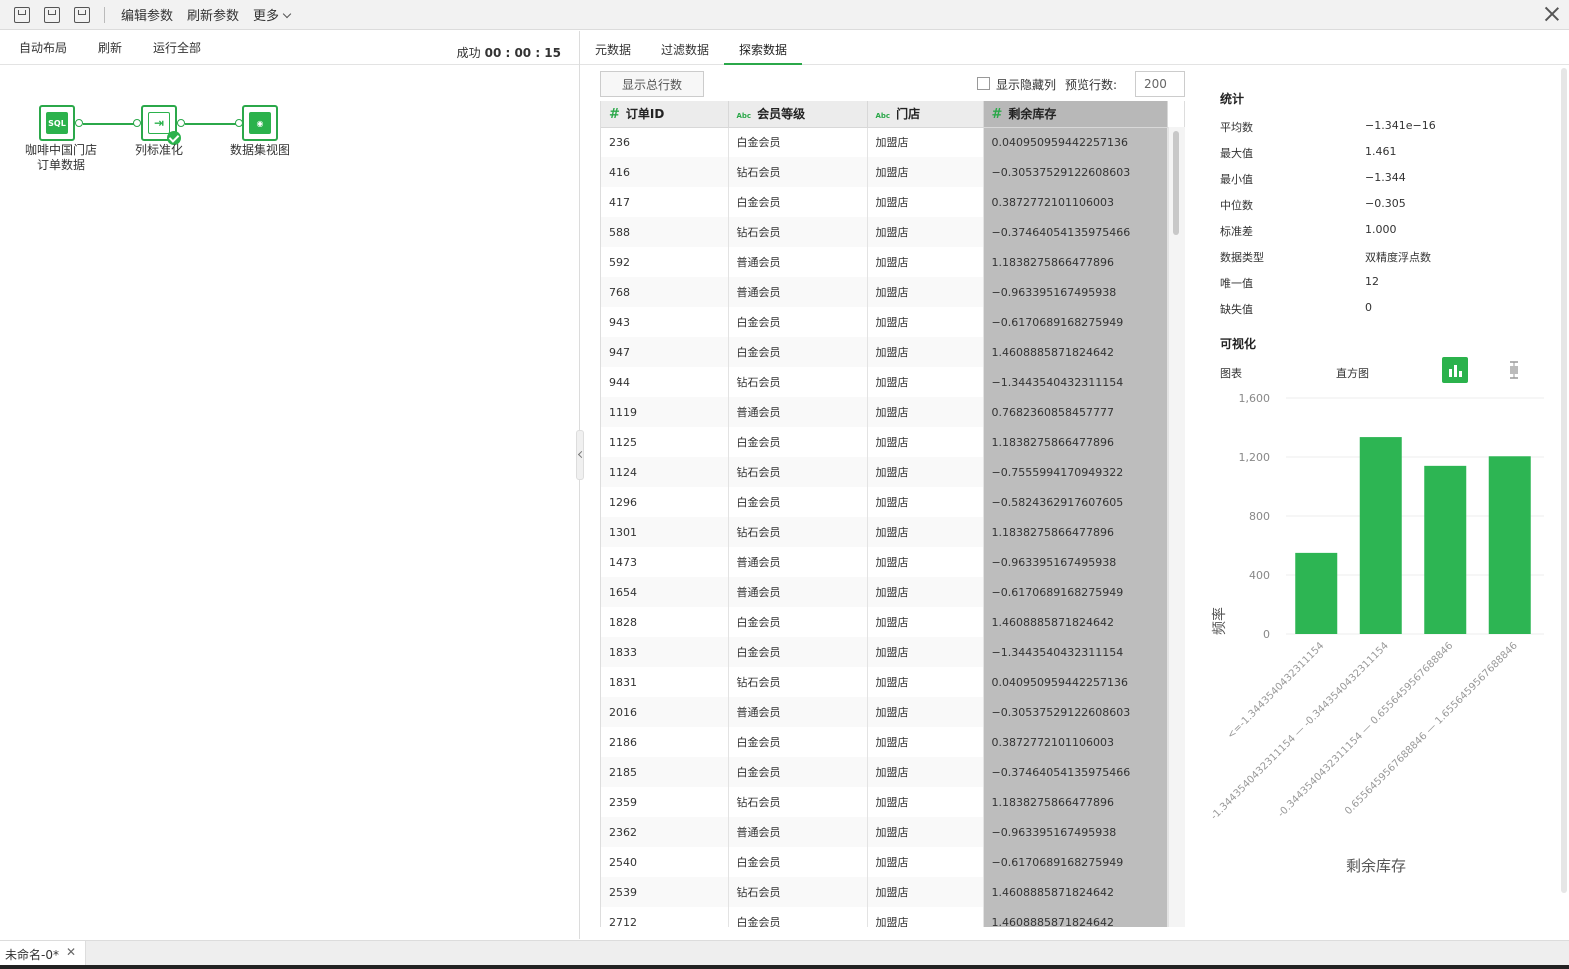 This screenshot has width=1569, height=969. I want to click on table-row: 588 钻石会员 加盟店 −0.37464054135975466, so click(884, 232).